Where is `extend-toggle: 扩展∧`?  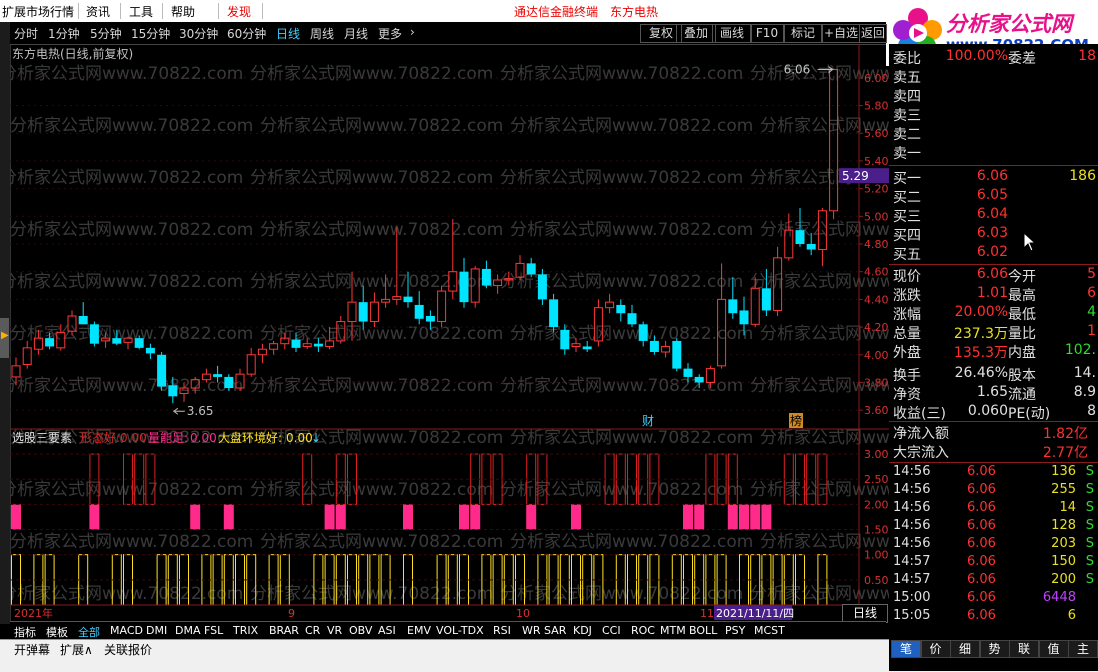
extend-toggle: 扩展∧ is located at coordinates (76, 649).